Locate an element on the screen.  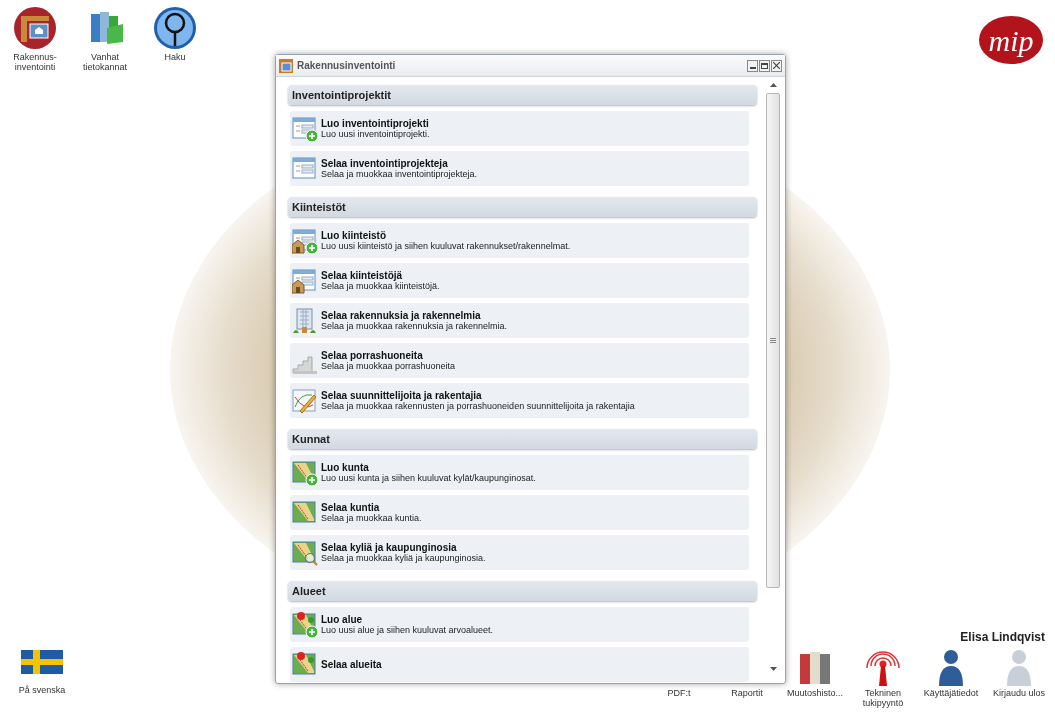
item-title: Selaa kiinteistöjä is located at coordinates (362, 275).